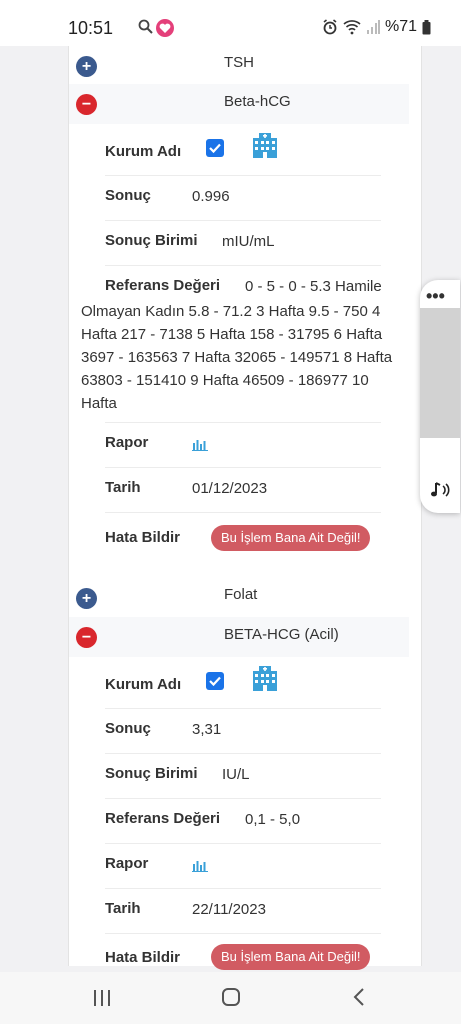 Image resolution: width=461 pixels, height=1024 pixels. What do you see at coordinates (207, 729) in the screenshot?
I see `result-value: 3,31` at bounding box center [207, 729].